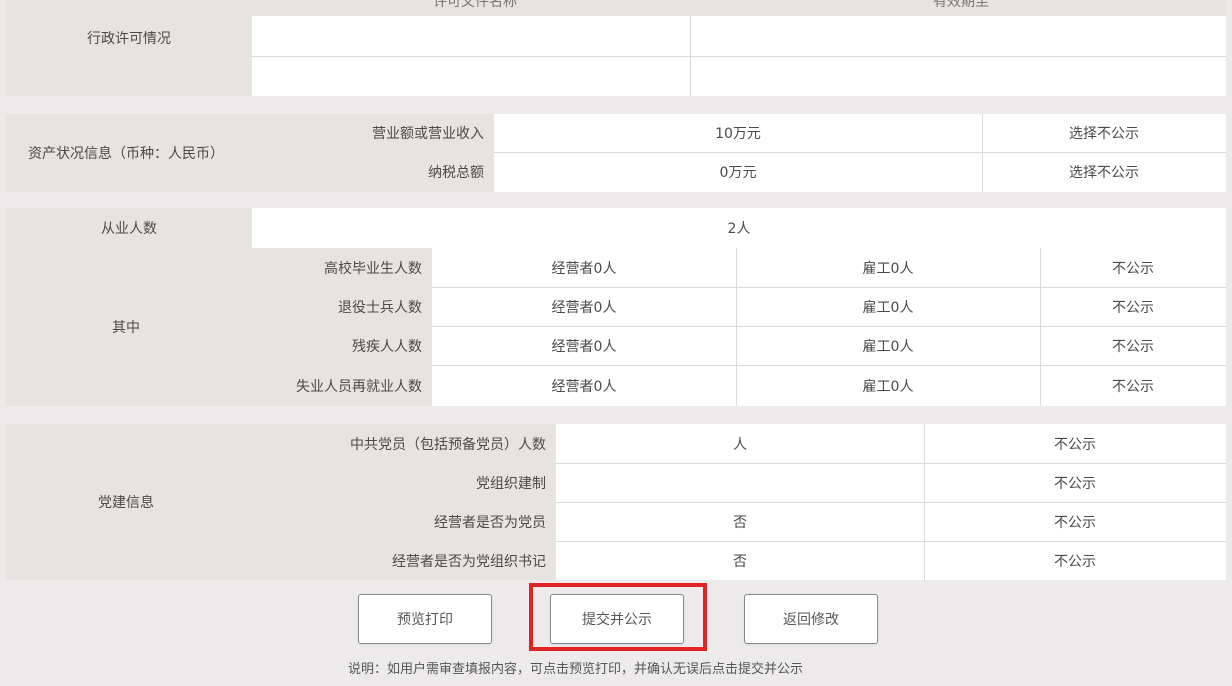  What do you see at coordinates (740, 444) in the screenshot?
I see `party-row-value-0: 人` at bounding box center [740, 444].